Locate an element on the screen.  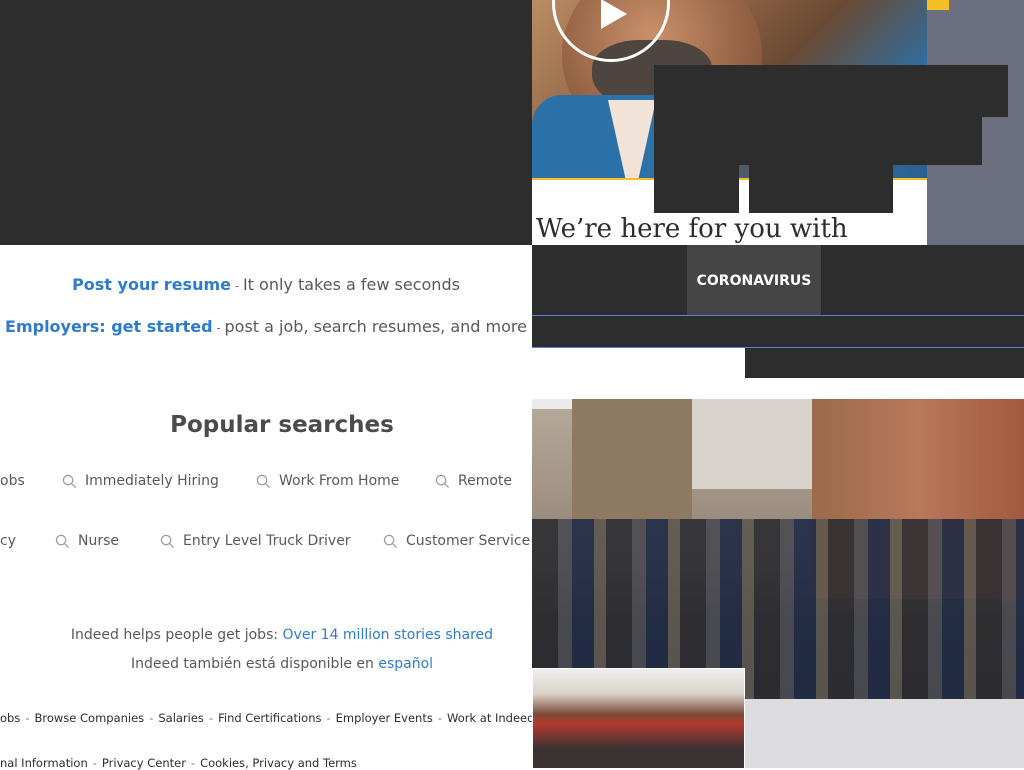
post-resume-link: Post your resume is located at coordinates (151, 284).